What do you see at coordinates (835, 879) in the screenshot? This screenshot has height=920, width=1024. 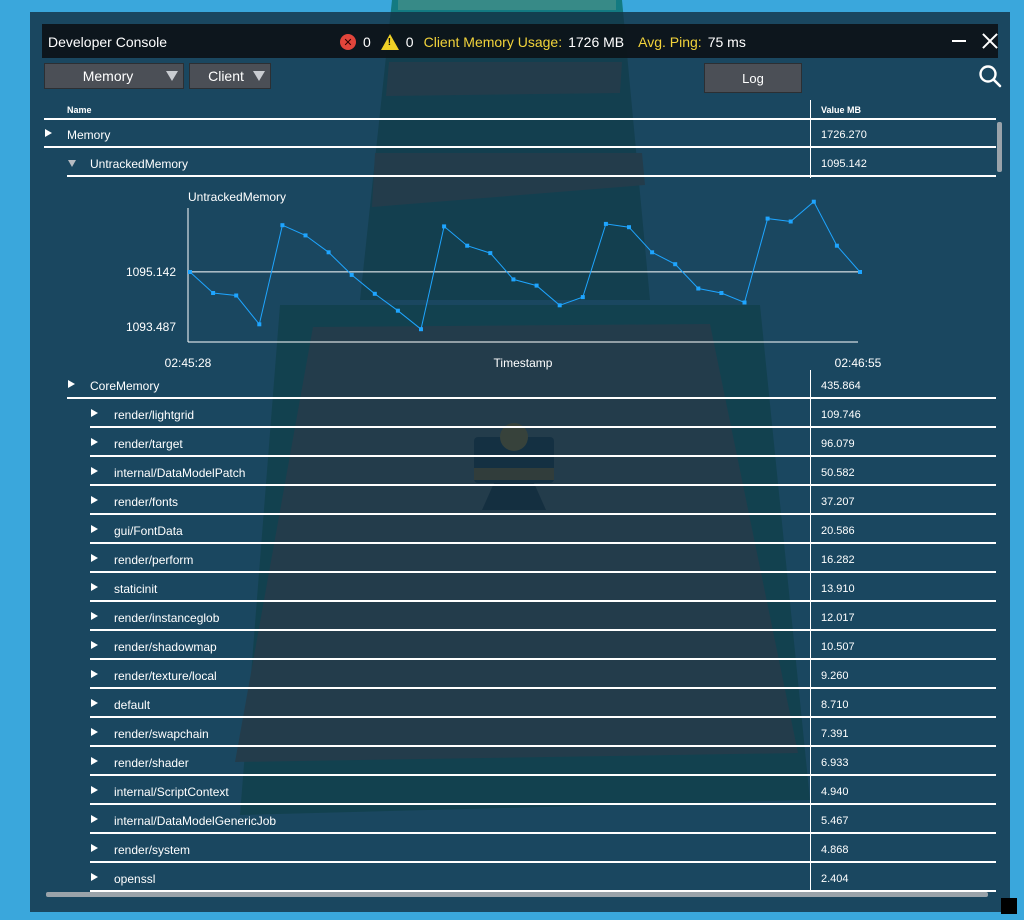 I see `row-value: 2.404` at bounding box center [835, 879].